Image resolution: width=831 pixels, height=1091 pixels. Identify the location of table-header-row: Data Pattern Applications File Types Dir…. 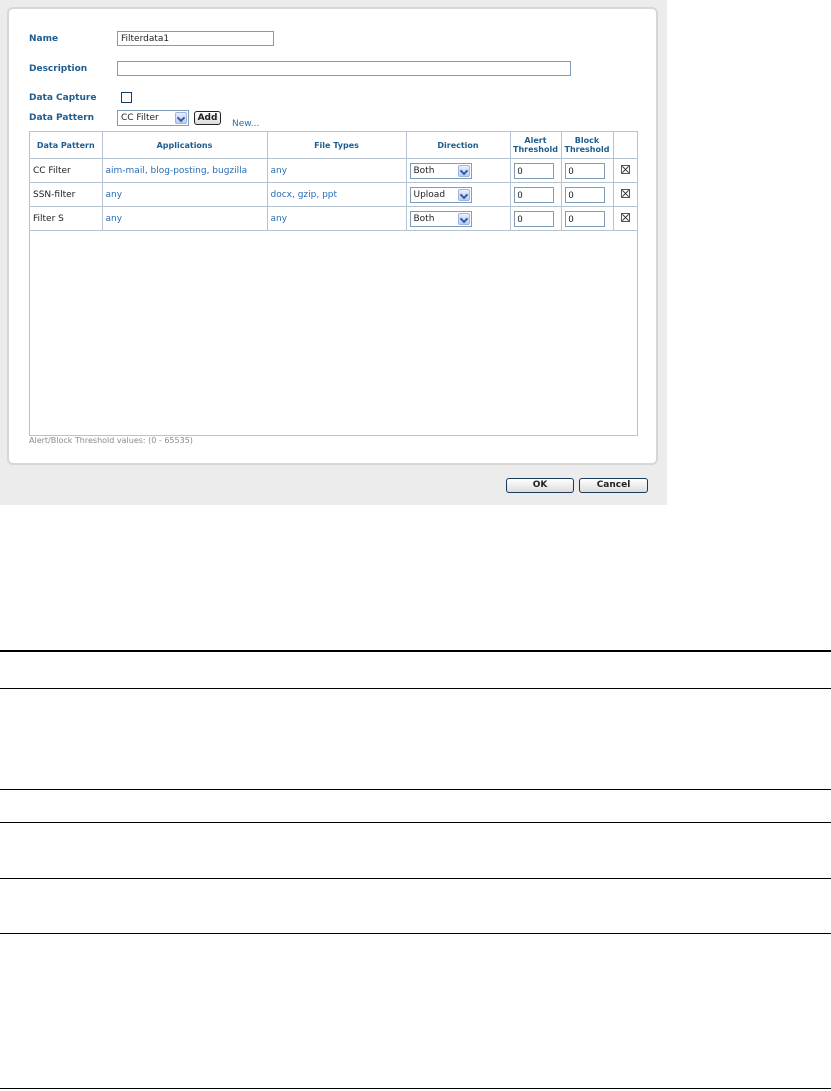
(333, 145).